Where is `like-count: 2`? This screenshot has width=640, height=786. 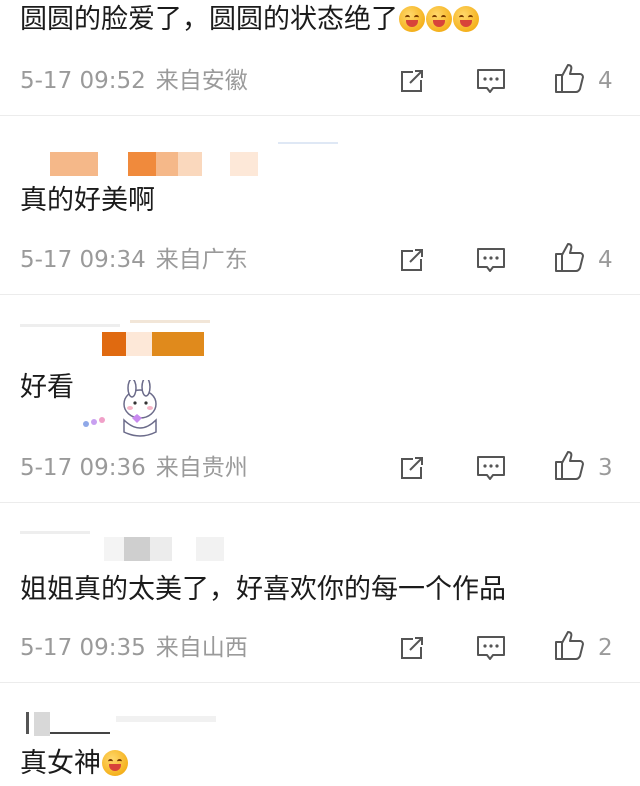
like-count: 2 is located at coordinates (605, 648).